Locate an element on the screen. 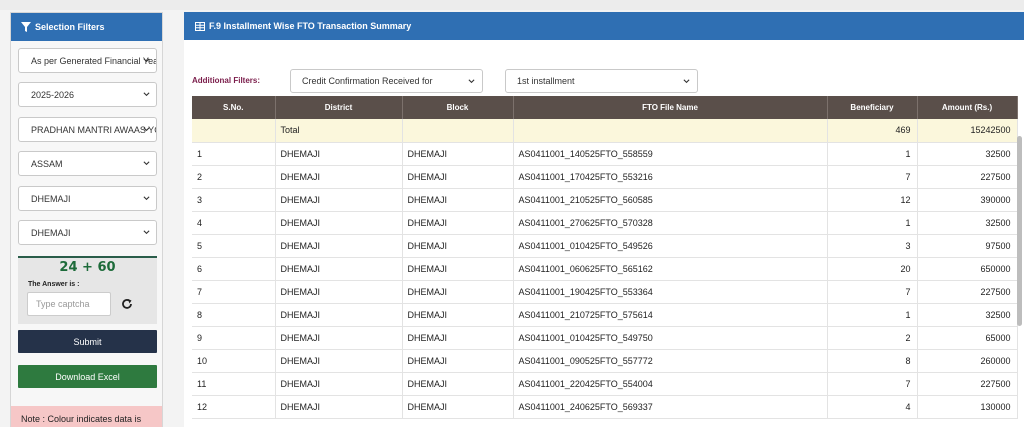 The image size is (1024, 427). top-strip is located at coordinates (512, 5).